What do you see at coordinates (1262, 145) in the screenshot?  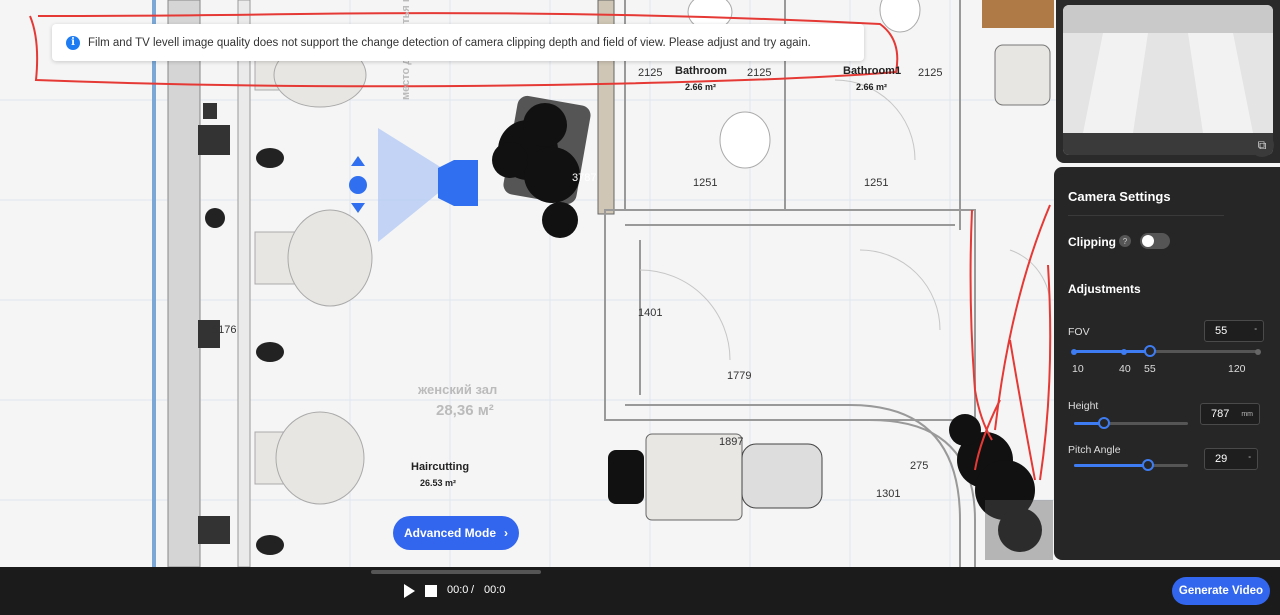 I see `expand-icon: ⧉` at bounding box center [1262, 145].